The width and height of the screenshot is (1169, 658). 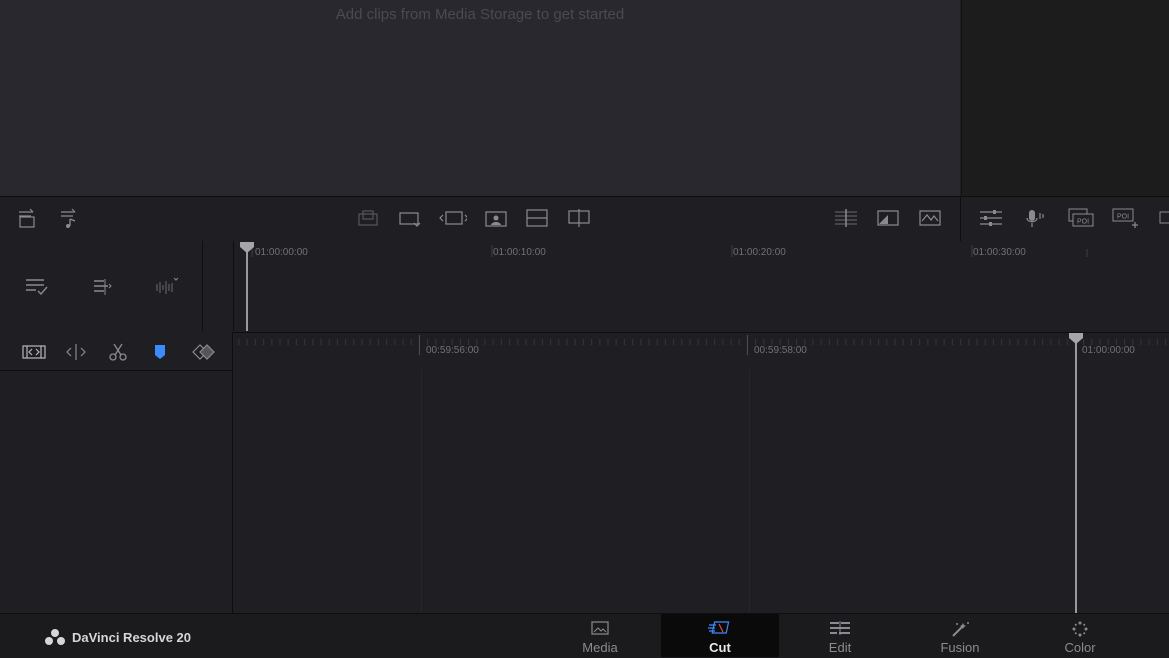 I want to click on edit-toolbar: POI POI, so click(x=584, y=219).